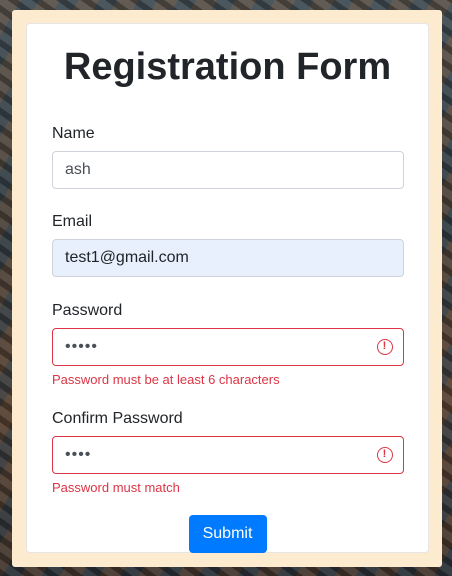 Image resolution: width=452 pixels, height=576 pixels. What do you see at coordinates (127, 257) in the screenshot?
I see `email-value: test1@gmail.com` at bounding box center [127, 257].